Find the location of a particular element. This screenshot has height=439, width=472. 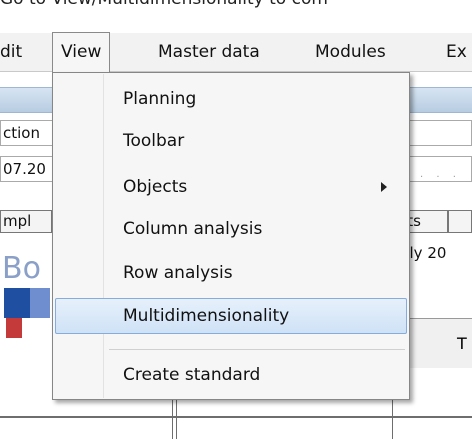

board-logo-icon: Bo is located at coordinates (26, 294).